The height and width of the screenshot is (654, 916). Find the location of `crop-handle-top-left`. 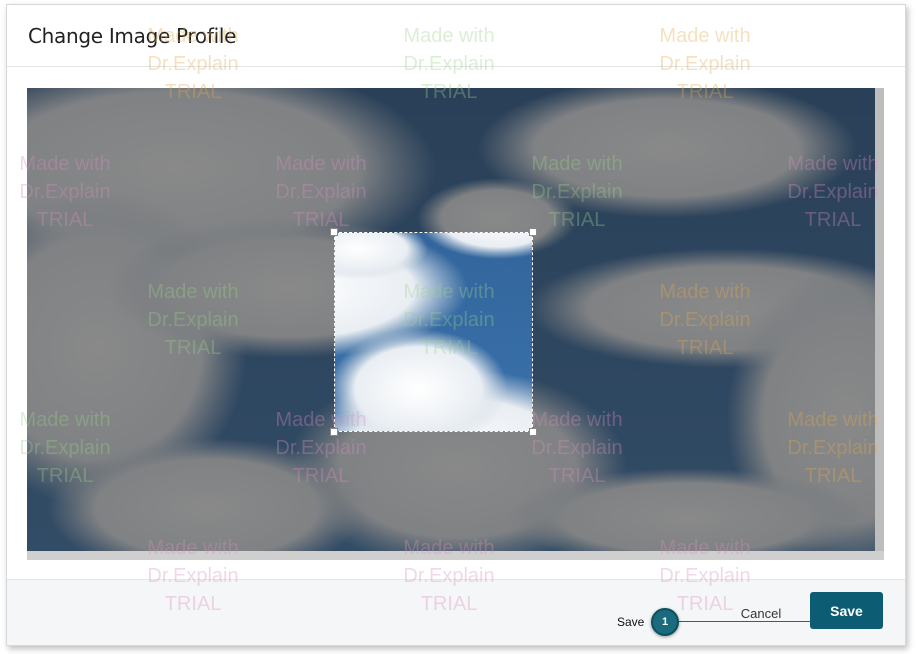

crop-handle-top-left is located at coordinates (334, 232).